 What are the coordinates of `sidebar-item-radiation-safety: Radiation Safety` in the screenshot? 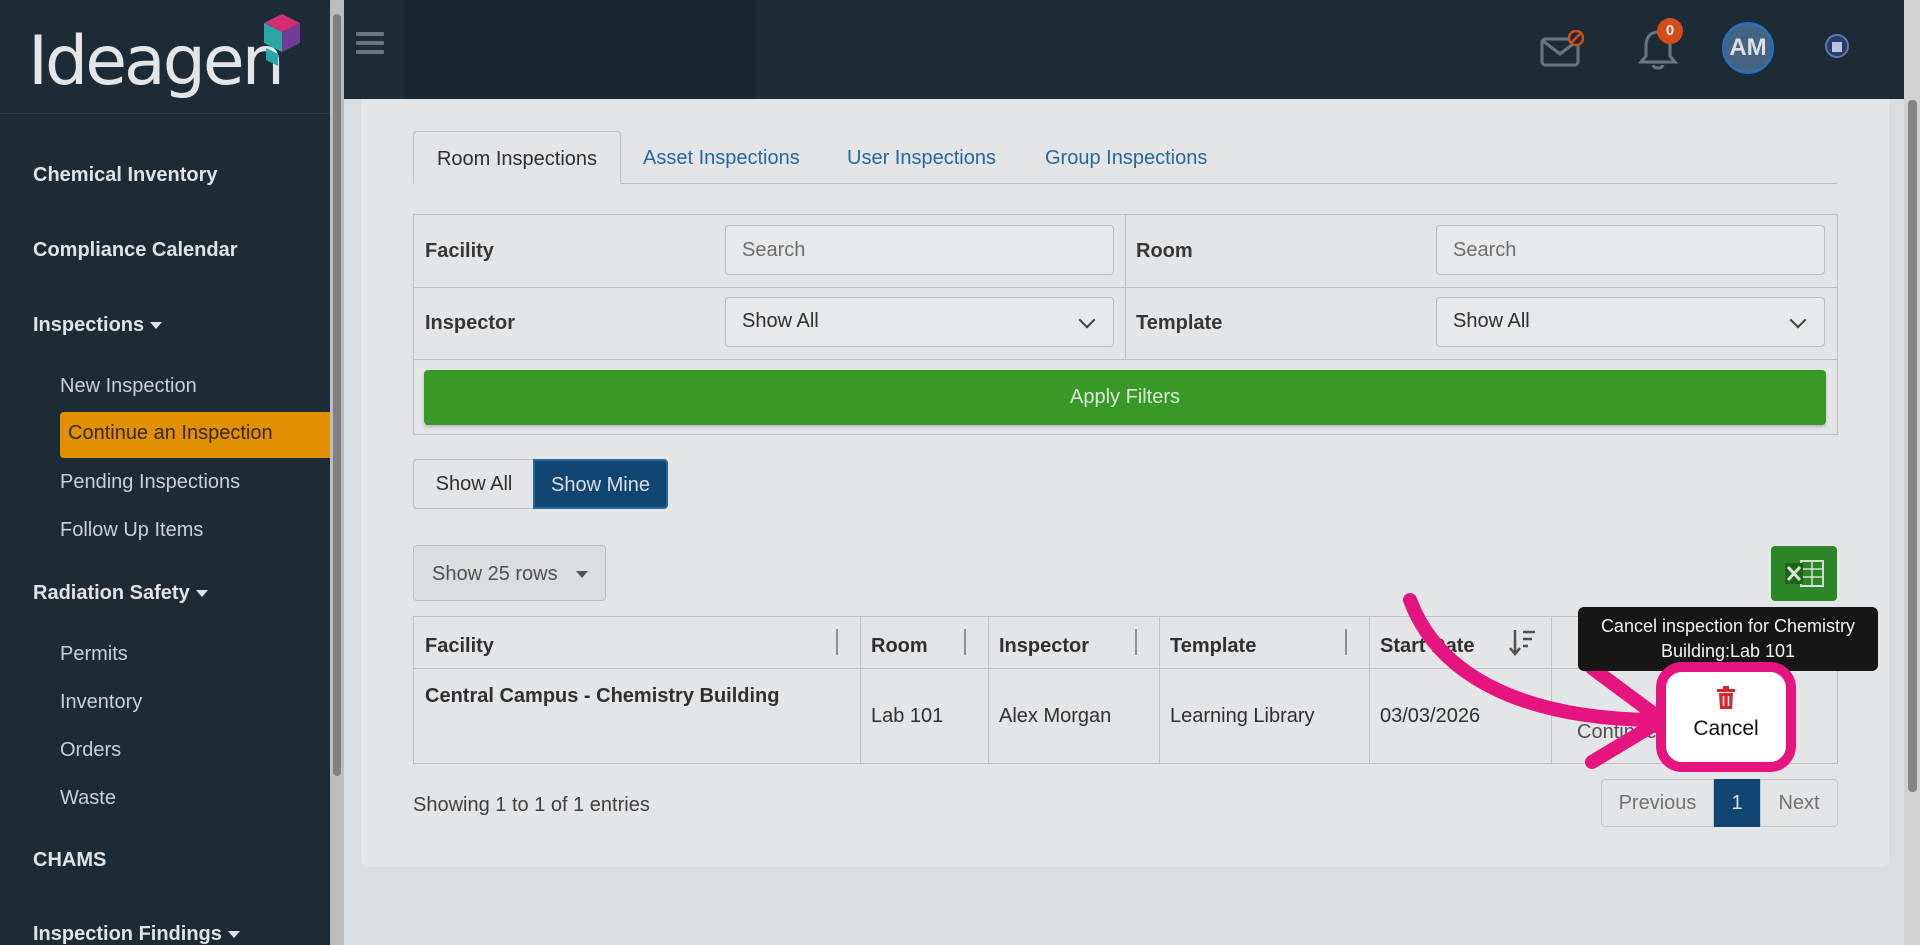 It's located at (120, 593).